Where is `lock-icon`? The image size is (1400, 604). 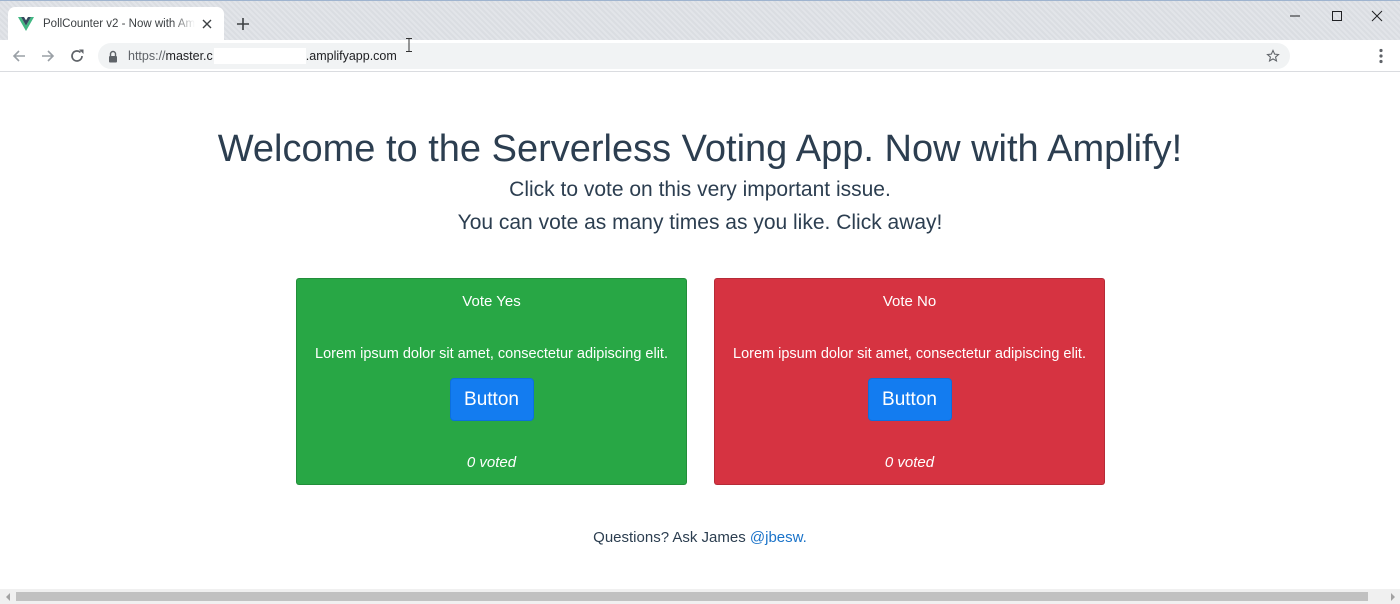 lock-icon is located at coordinates (114, 56).